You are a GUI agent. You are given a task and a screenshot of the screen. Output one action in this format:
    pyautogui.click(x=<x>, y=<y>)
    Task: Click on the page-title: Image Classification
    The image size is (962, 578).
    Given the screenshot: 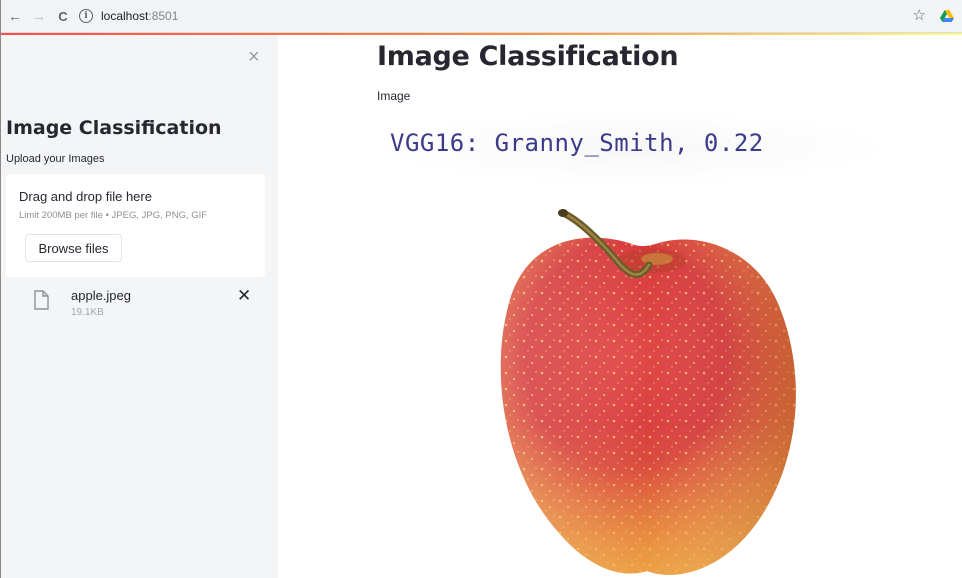 What is the action you would take?
    pyautogui.click(x=528, y=56)
    